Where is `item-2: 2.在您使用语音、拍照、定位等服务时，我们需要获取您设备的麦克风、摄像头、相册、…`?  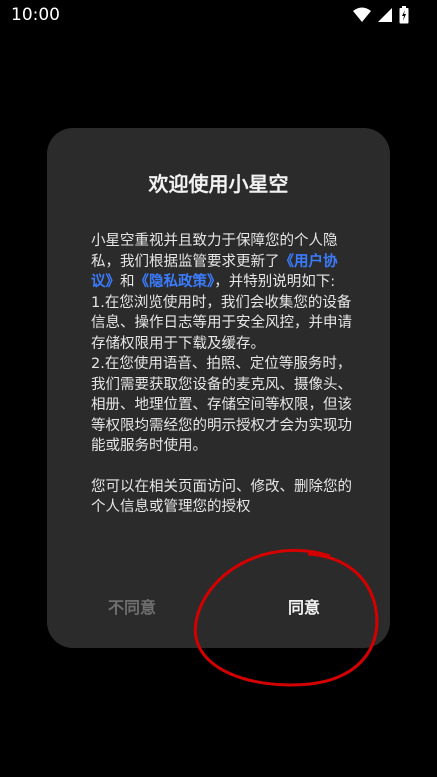 item-2: 2.在您使用语音、拍照、定位等服务时，我们需要获取您设备的麦克风、摄像头、相册、… is located at coordinates (221, 405).